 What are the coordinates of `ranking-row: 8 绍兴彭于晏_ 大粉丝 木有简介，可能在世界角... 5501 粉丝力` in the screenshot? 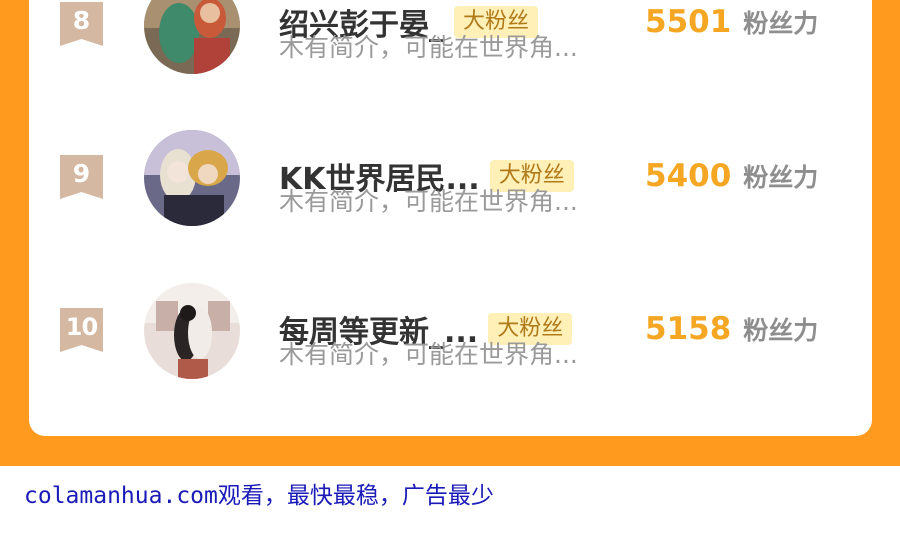 It's located at (450, 40).